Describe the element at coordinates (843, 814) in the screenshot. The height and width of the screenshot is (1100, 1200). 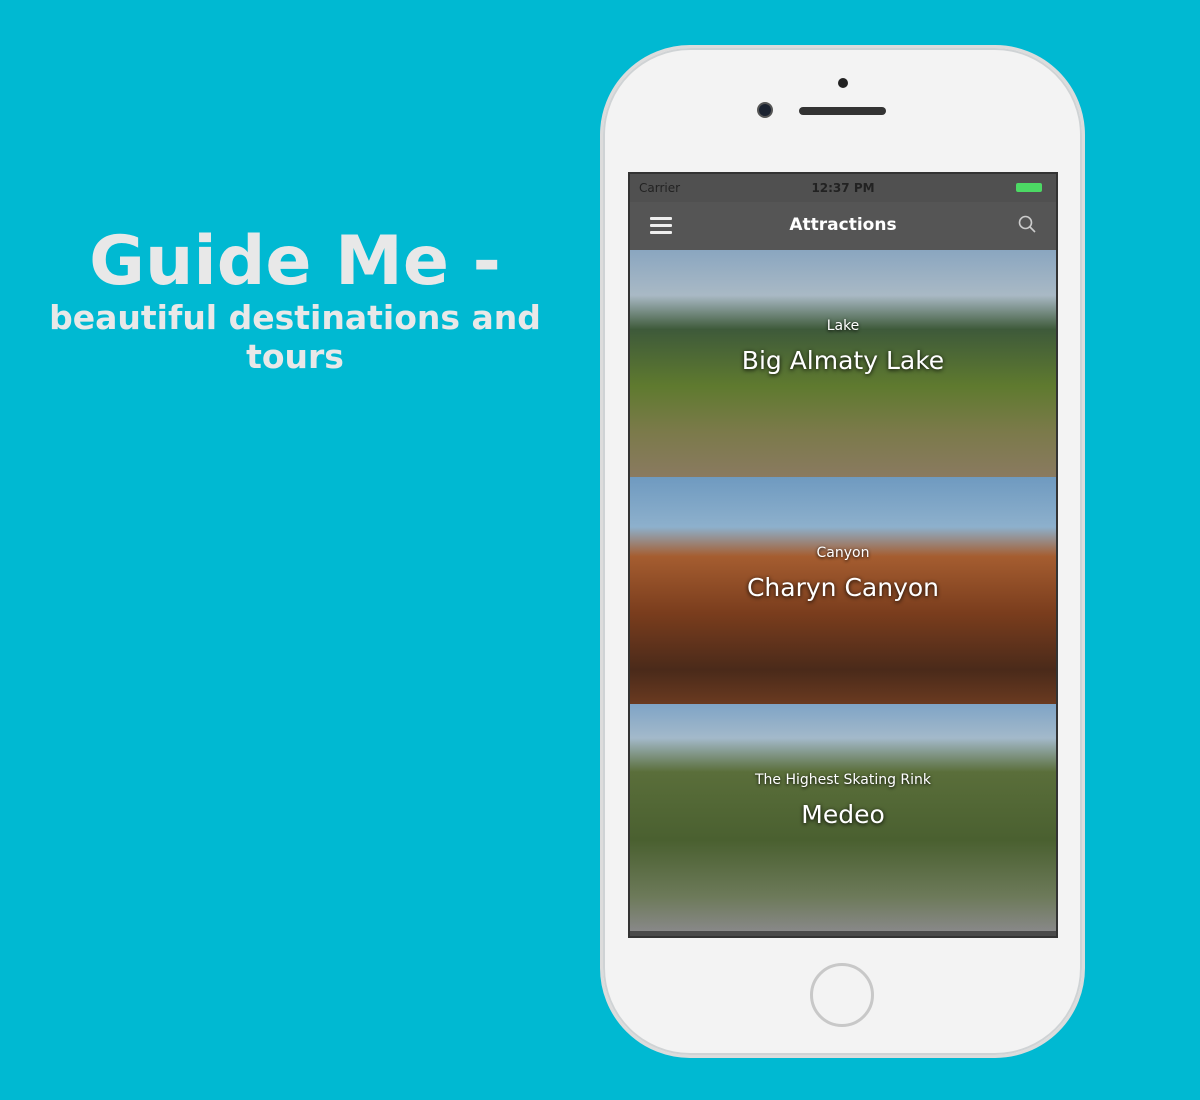
I see `attraction-name: Medeo` at that location.